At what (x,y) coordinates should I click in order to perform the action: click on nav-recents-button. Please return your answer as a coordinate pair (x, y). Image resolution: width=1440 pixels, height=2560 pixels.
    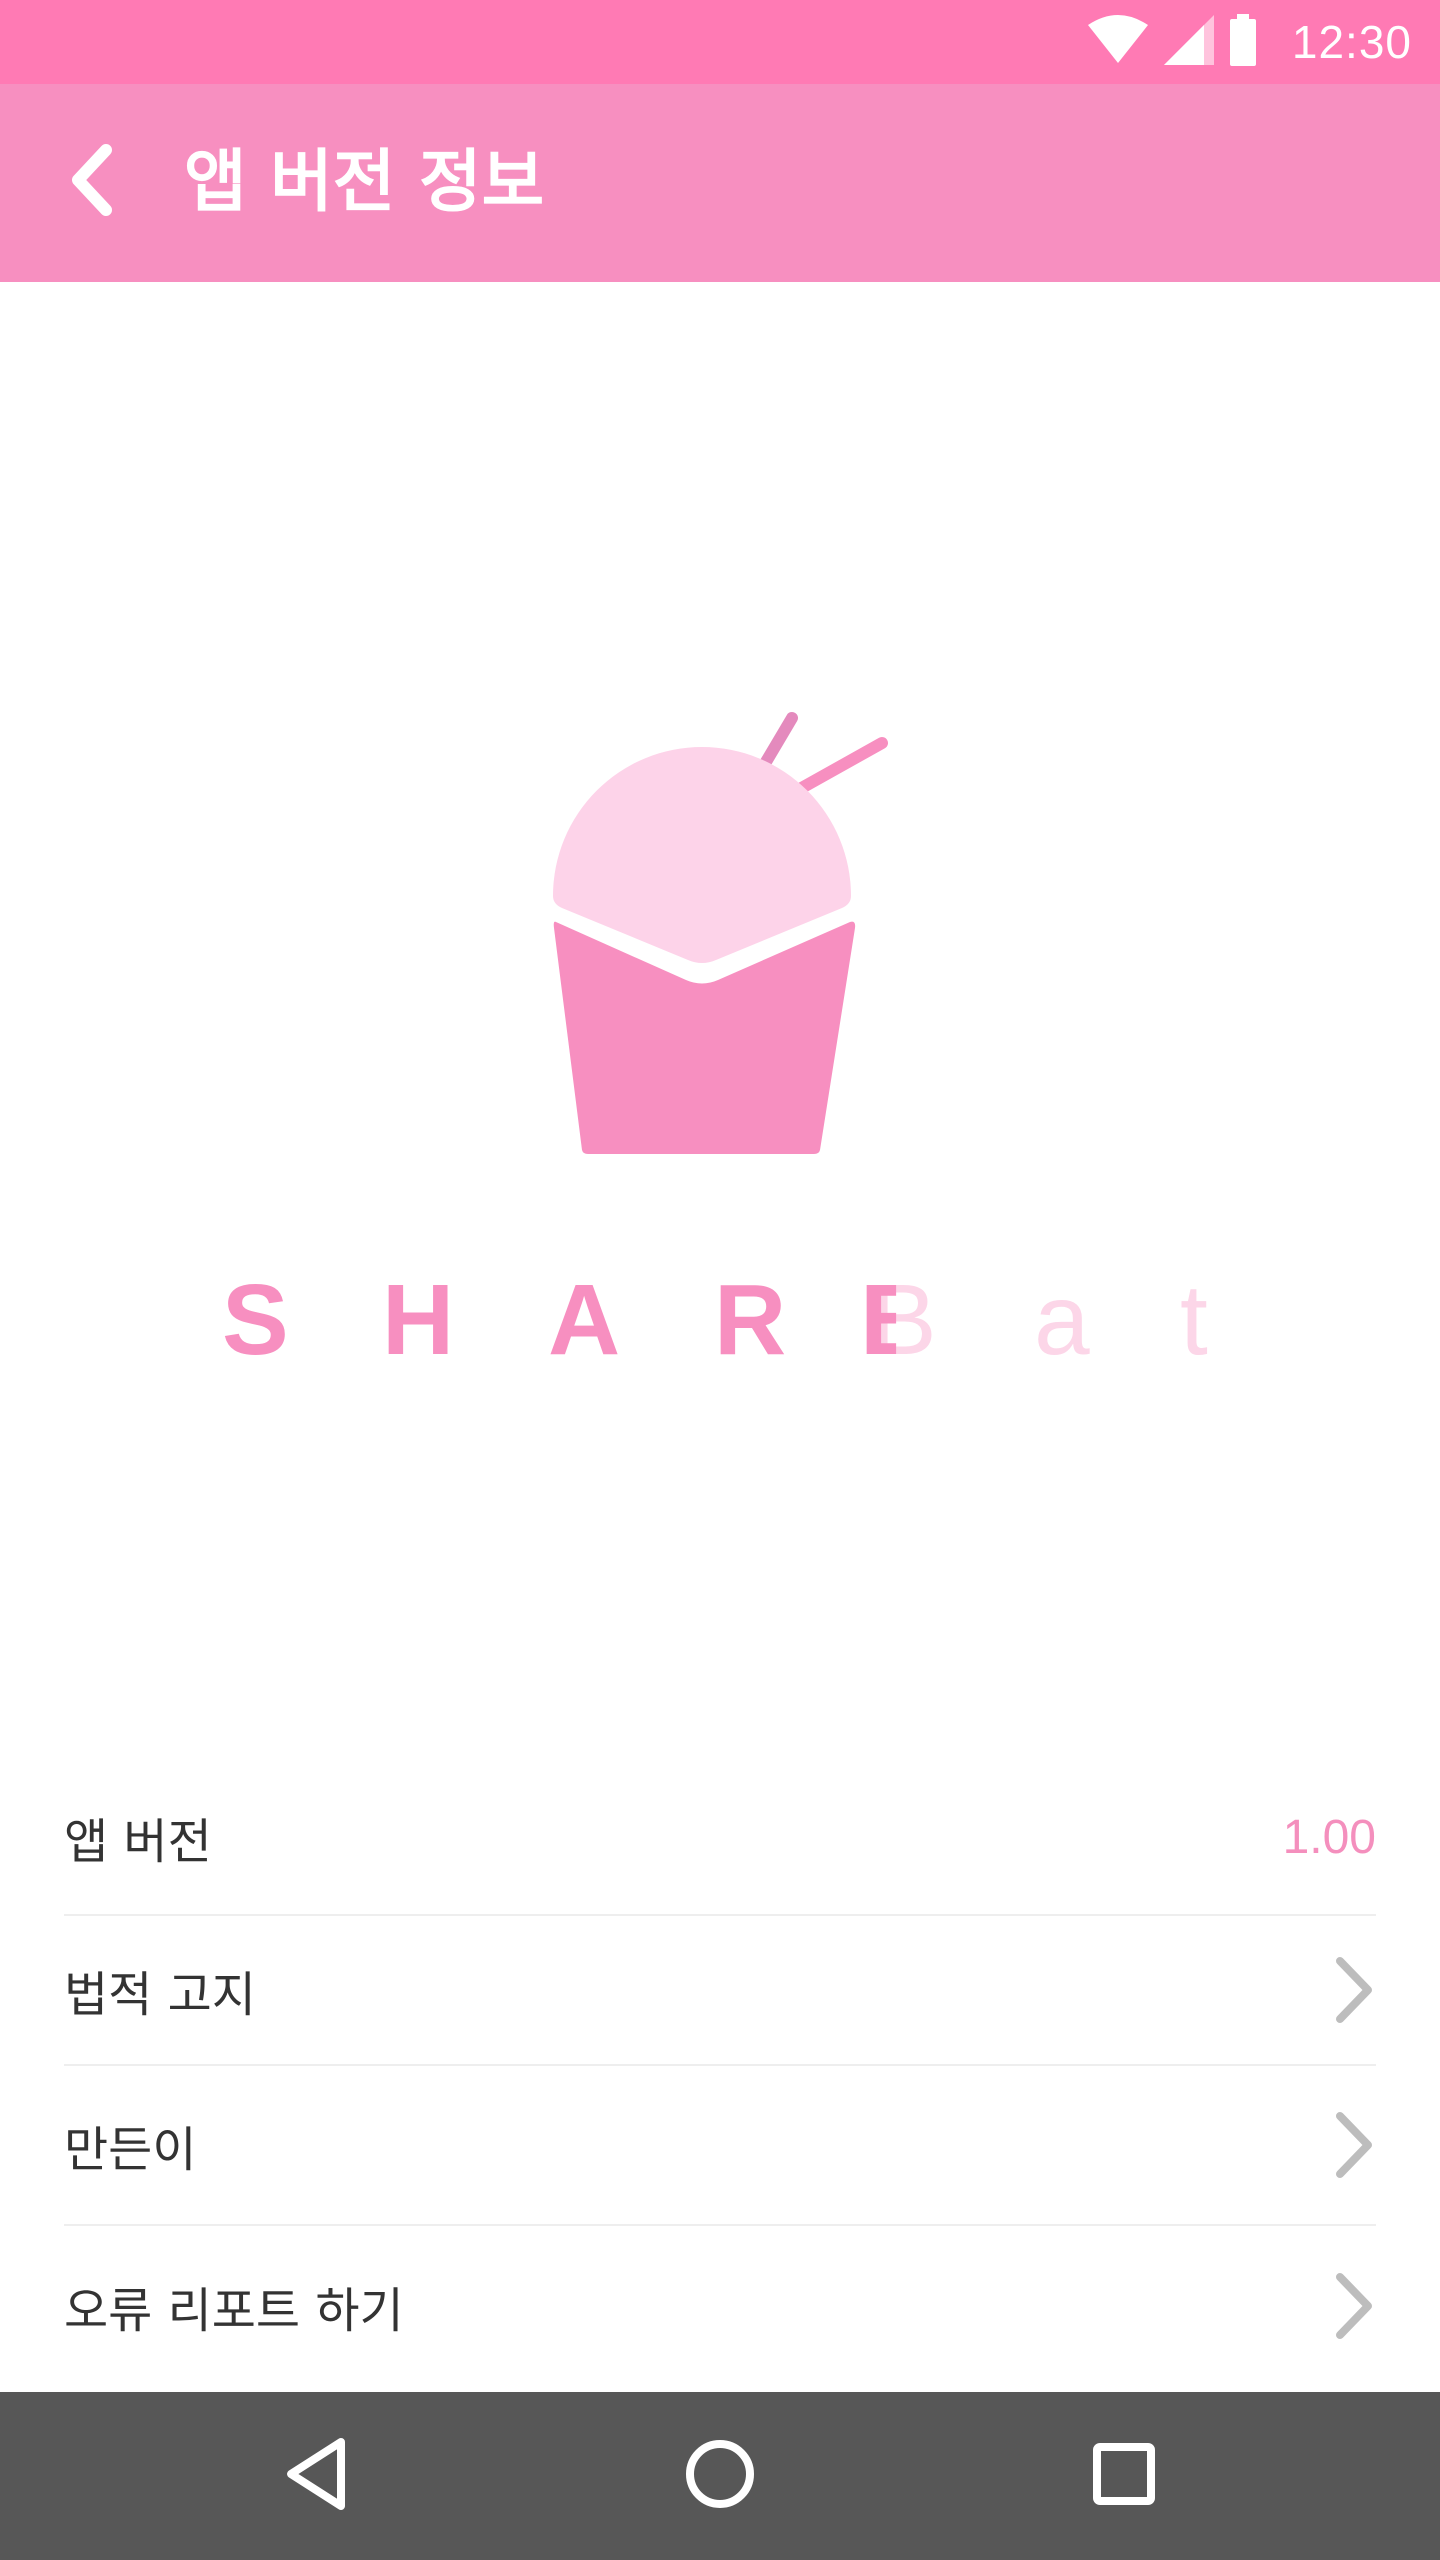
    Looking at the image, I should click on (1124, 2476).